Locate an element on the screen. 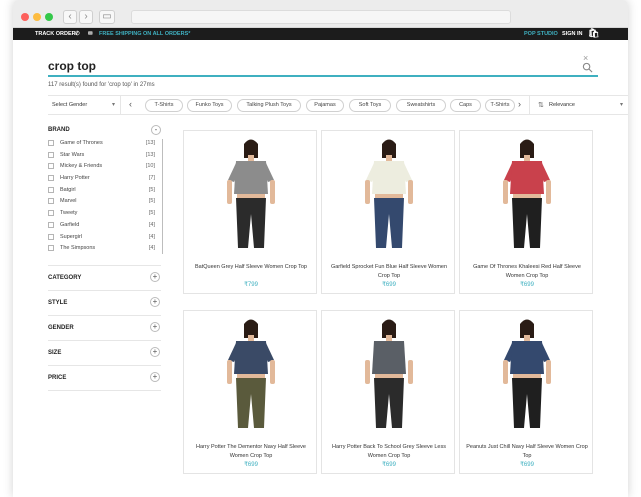  product-price: ₹699 is located at coordinates (527, 285).